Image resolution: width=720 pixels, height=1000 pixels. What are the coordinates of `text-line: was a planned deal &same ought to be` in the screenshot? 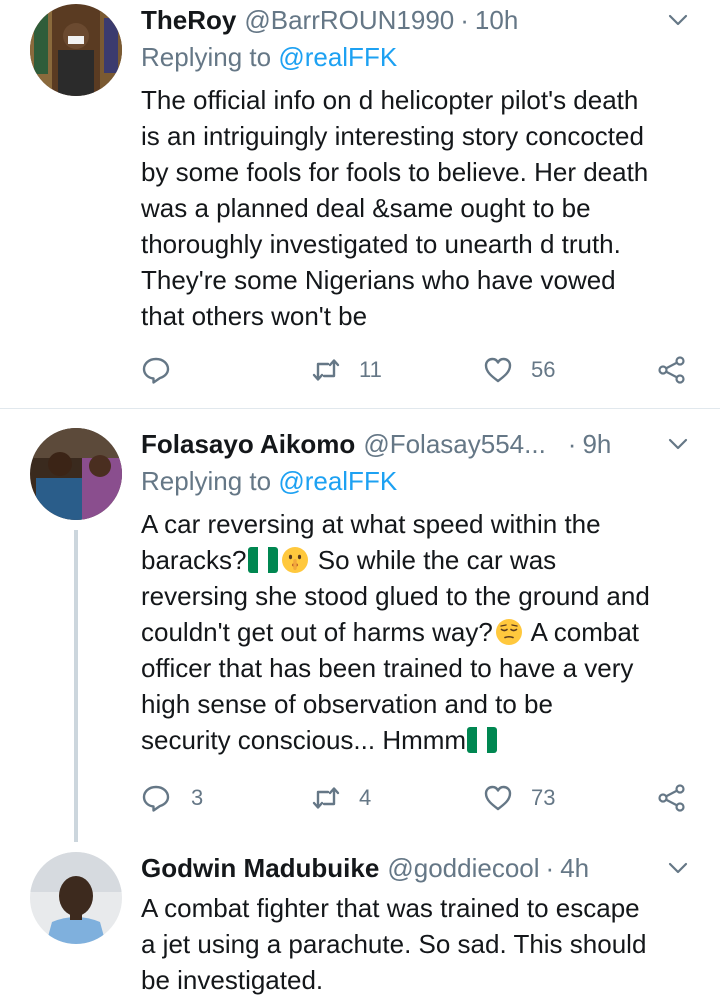 It's located at (366, 208).